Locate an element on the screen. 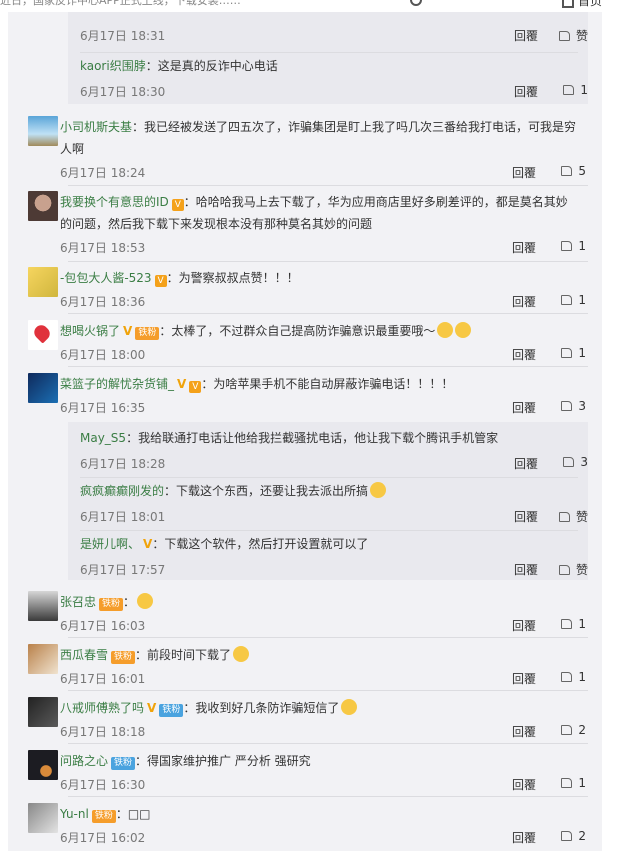 The image size is (622, 851). laugh-emoji-icon is located at coordinates (463, 330).